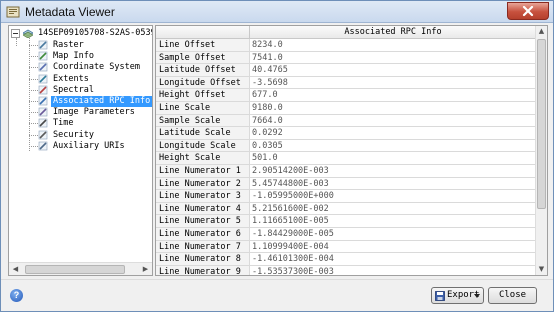  What do you see at coordinates (512, 295) in the screenshot?
I see `close-button: Close` at bounding box center [512, 295].